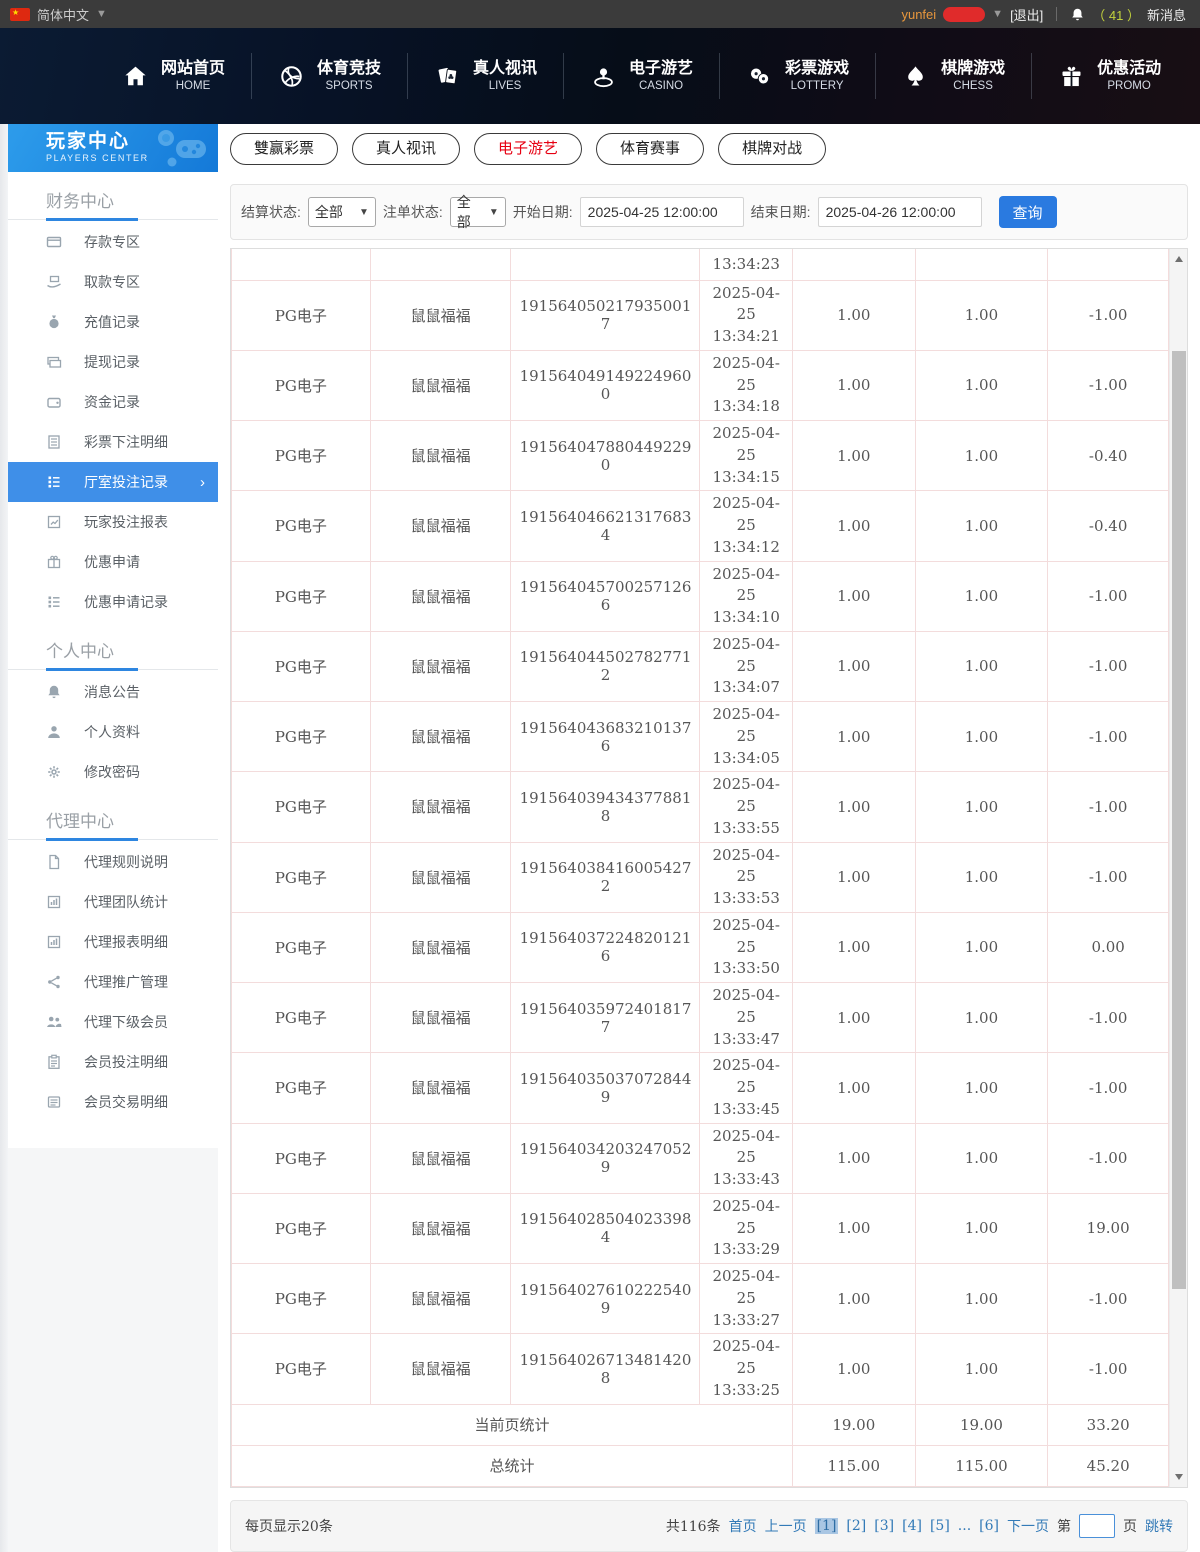  I want to click on tab-1: 真人视讯, so click(406, 149).